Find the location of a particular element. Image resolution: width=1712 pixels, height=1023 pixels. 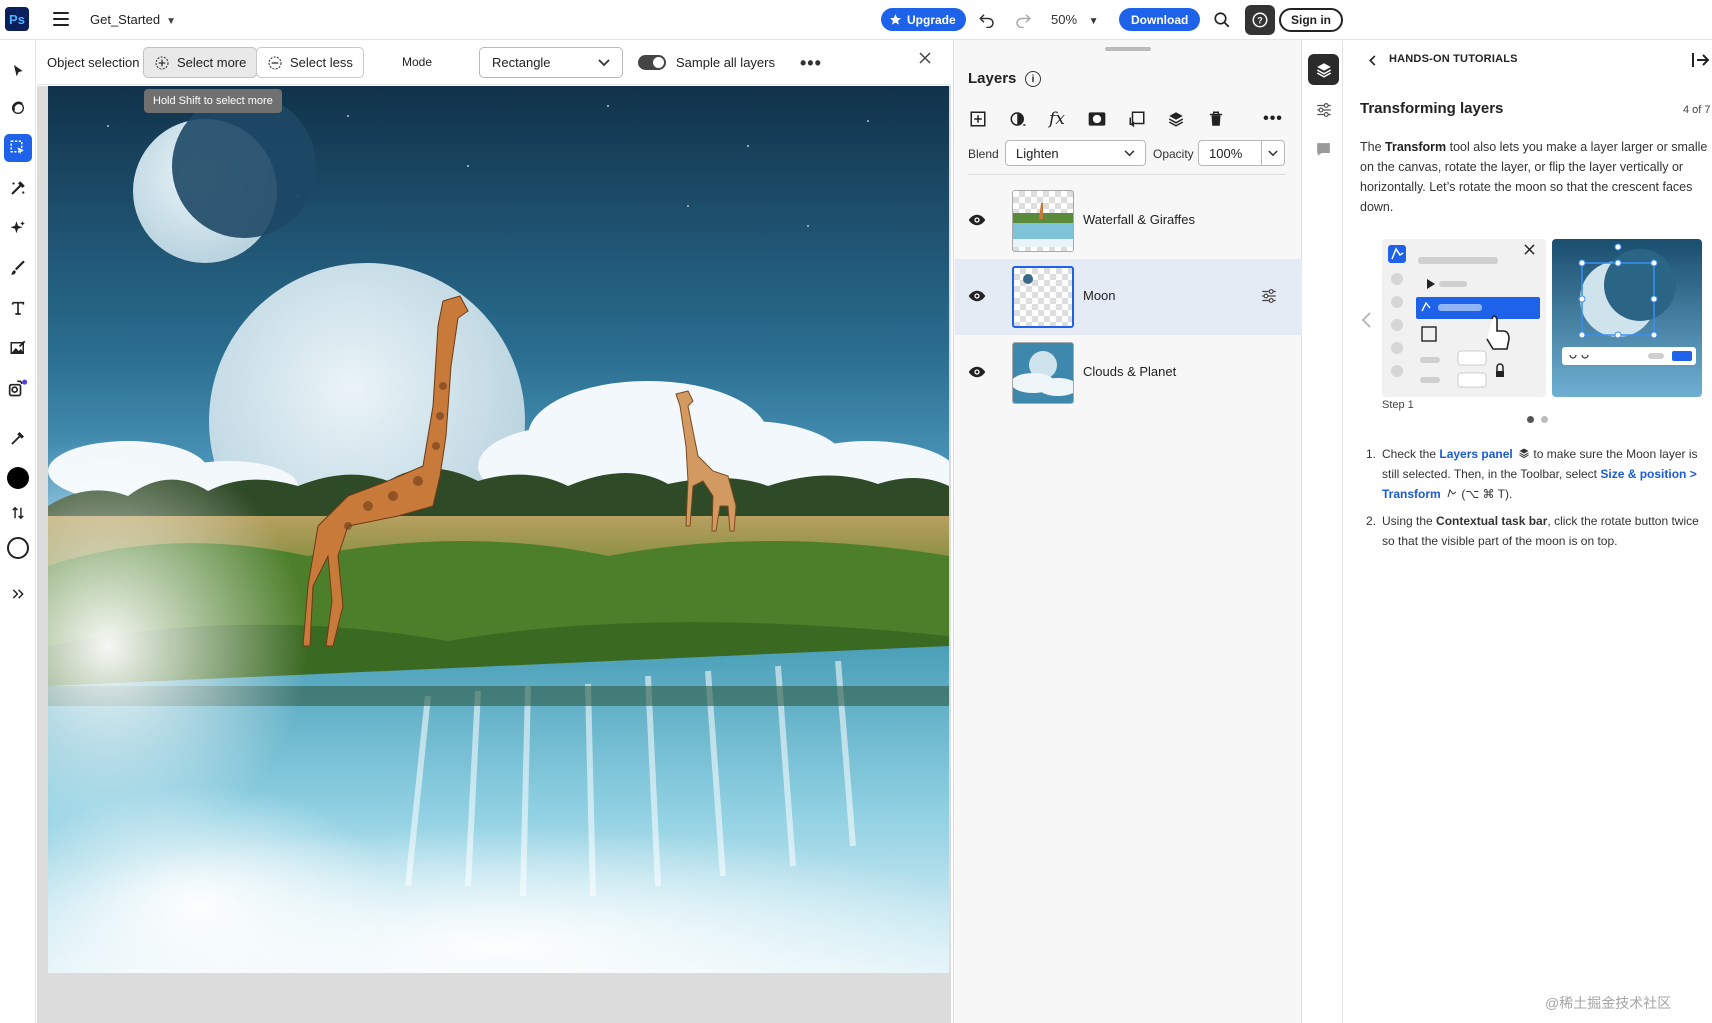

move-icon is located at coordinates (18, 71).